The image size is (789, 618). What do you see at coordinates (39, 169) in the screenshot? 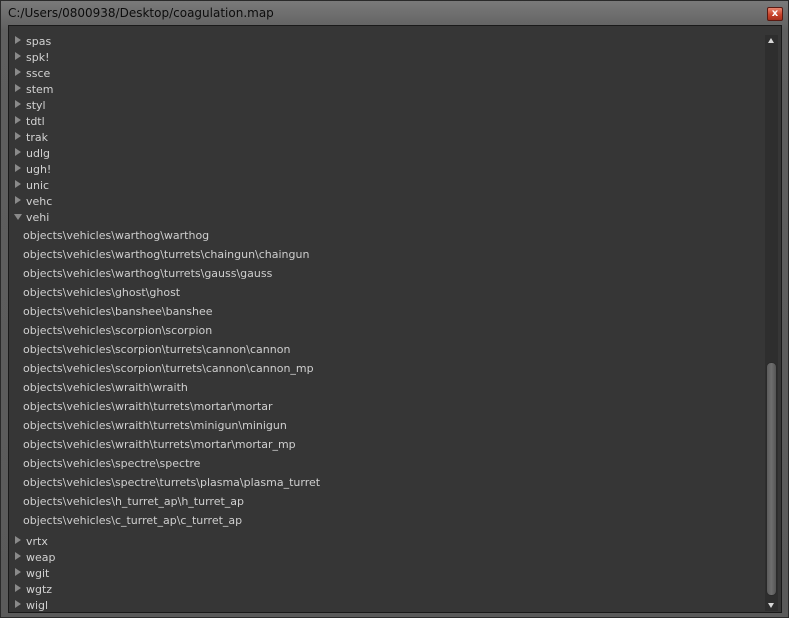
I see `tree-node-label: ugh!` at bounding box center [39, 169].